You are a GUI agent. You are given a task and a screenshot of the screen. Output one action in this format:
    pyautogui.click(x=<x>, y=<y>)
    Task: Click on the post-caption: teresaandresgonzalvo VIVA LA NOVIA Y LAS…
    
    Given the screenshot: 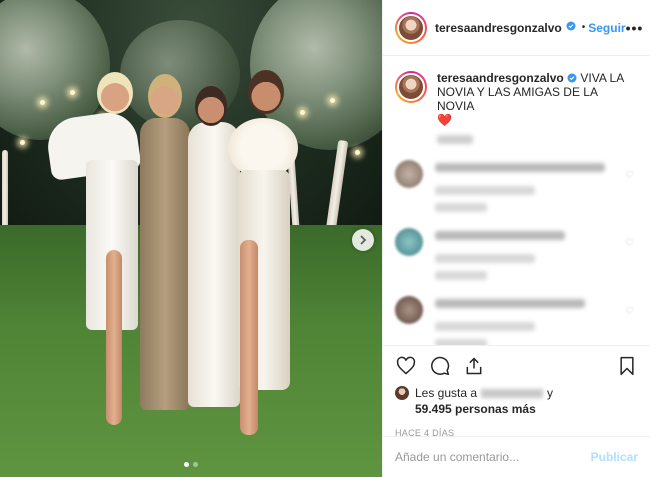 What is the action you would take?
    pyautogui.click(x=516, y=99)
    